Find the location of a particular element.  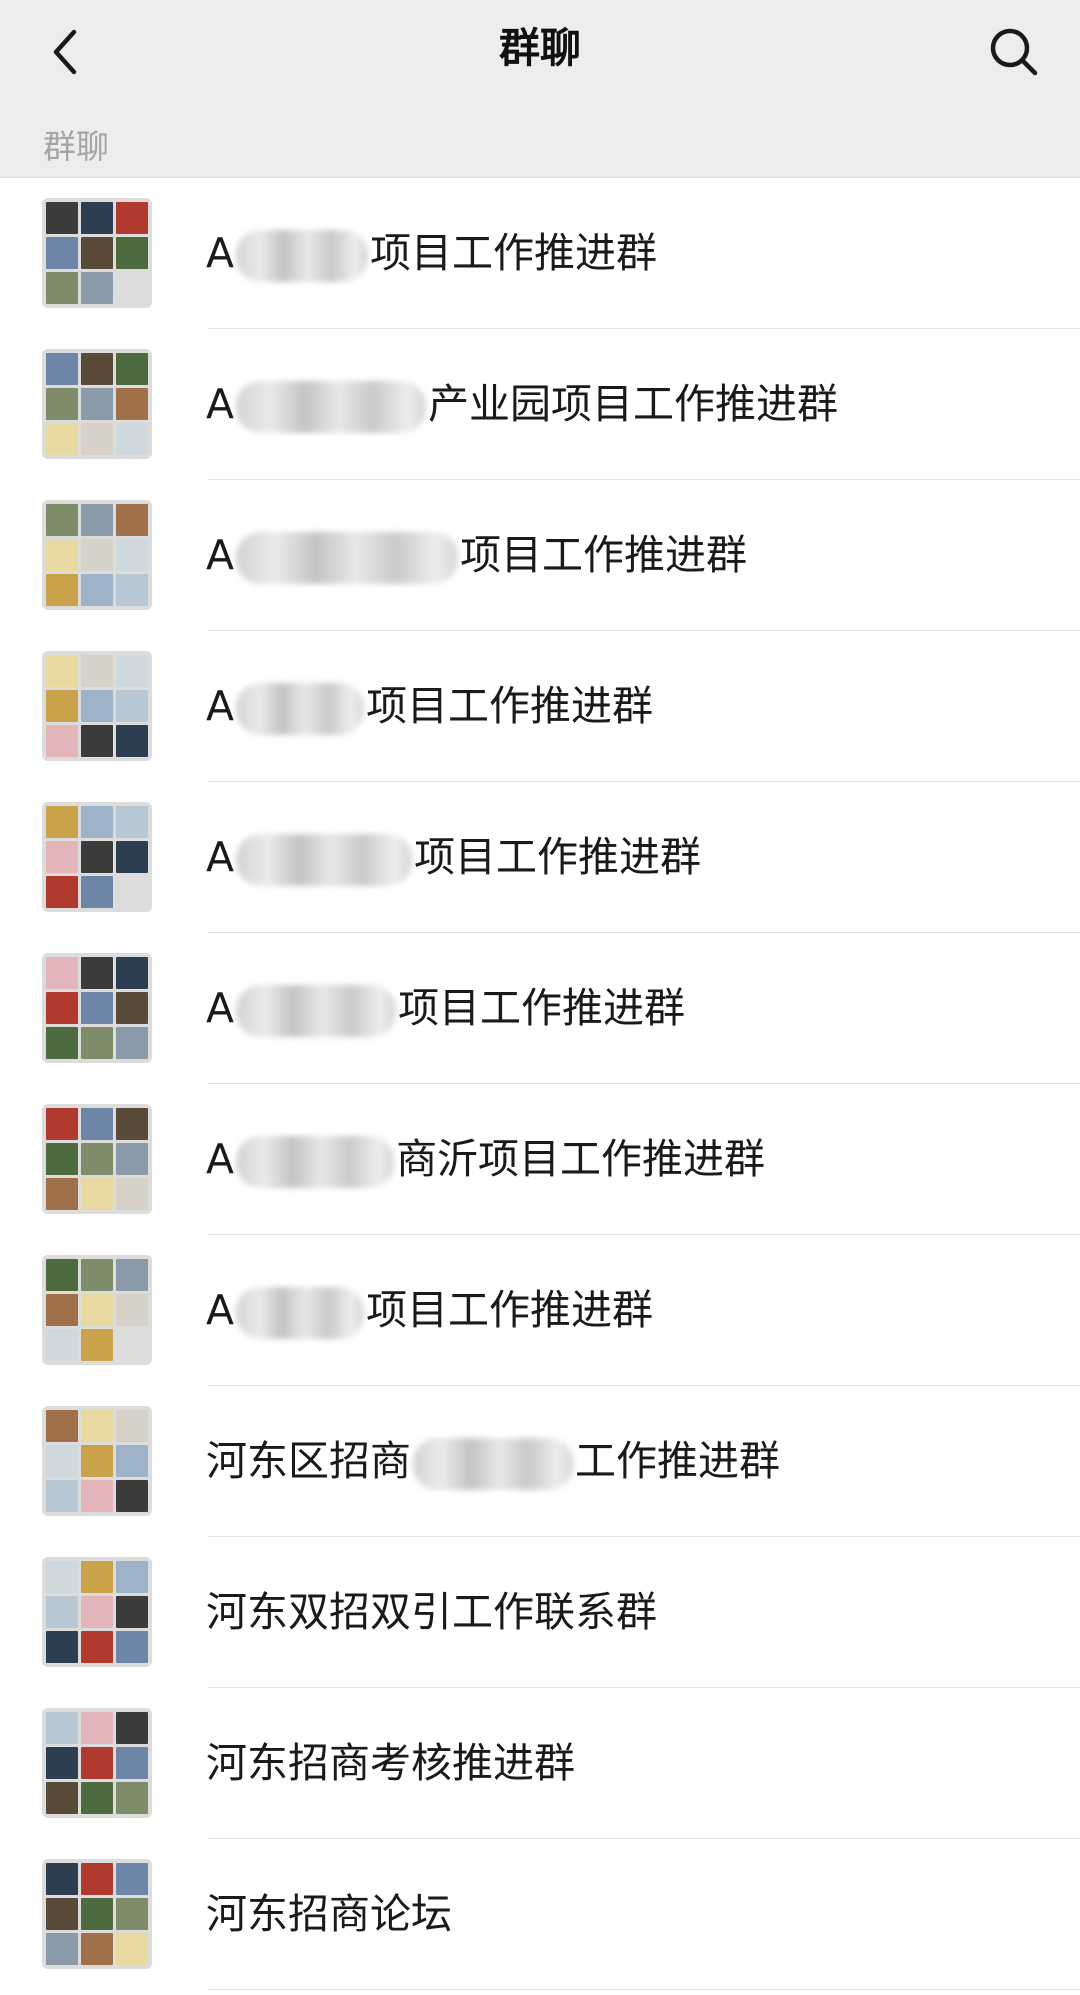

group-row: 河东招商考核推进群 is located at coordinates (540, 1763).